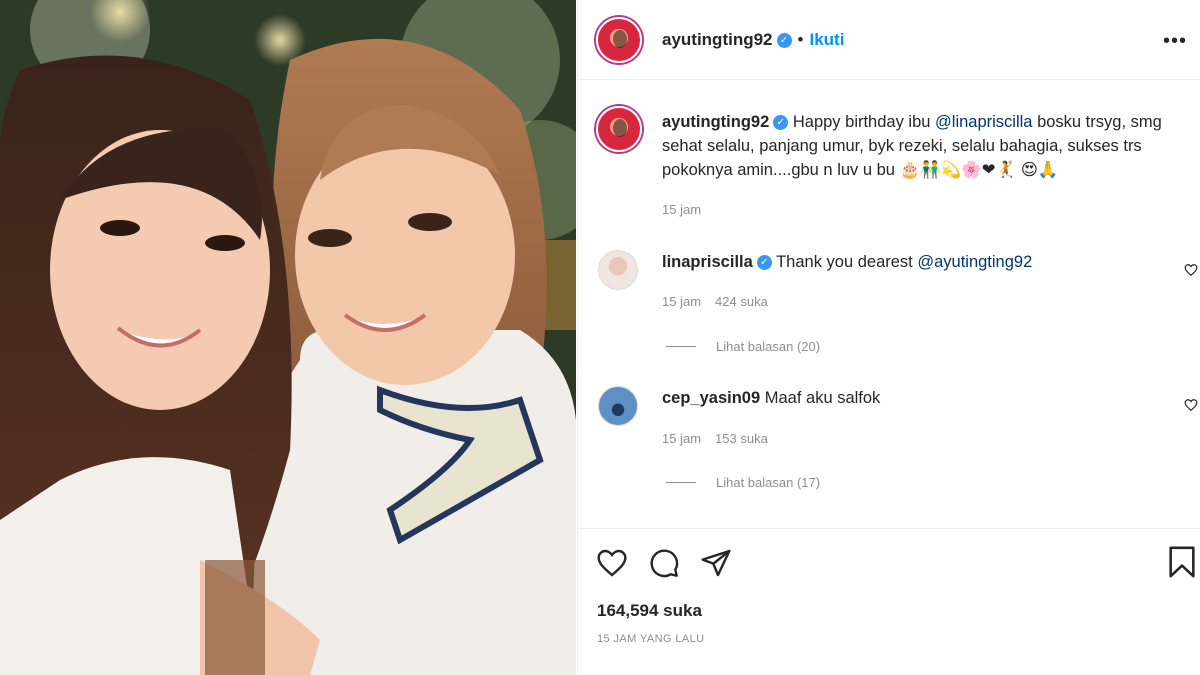 This screenshot has height=675, width=1200. Describe the element at coordinates (612, 563) in the screenshot. I see `heart-icon` at that location.